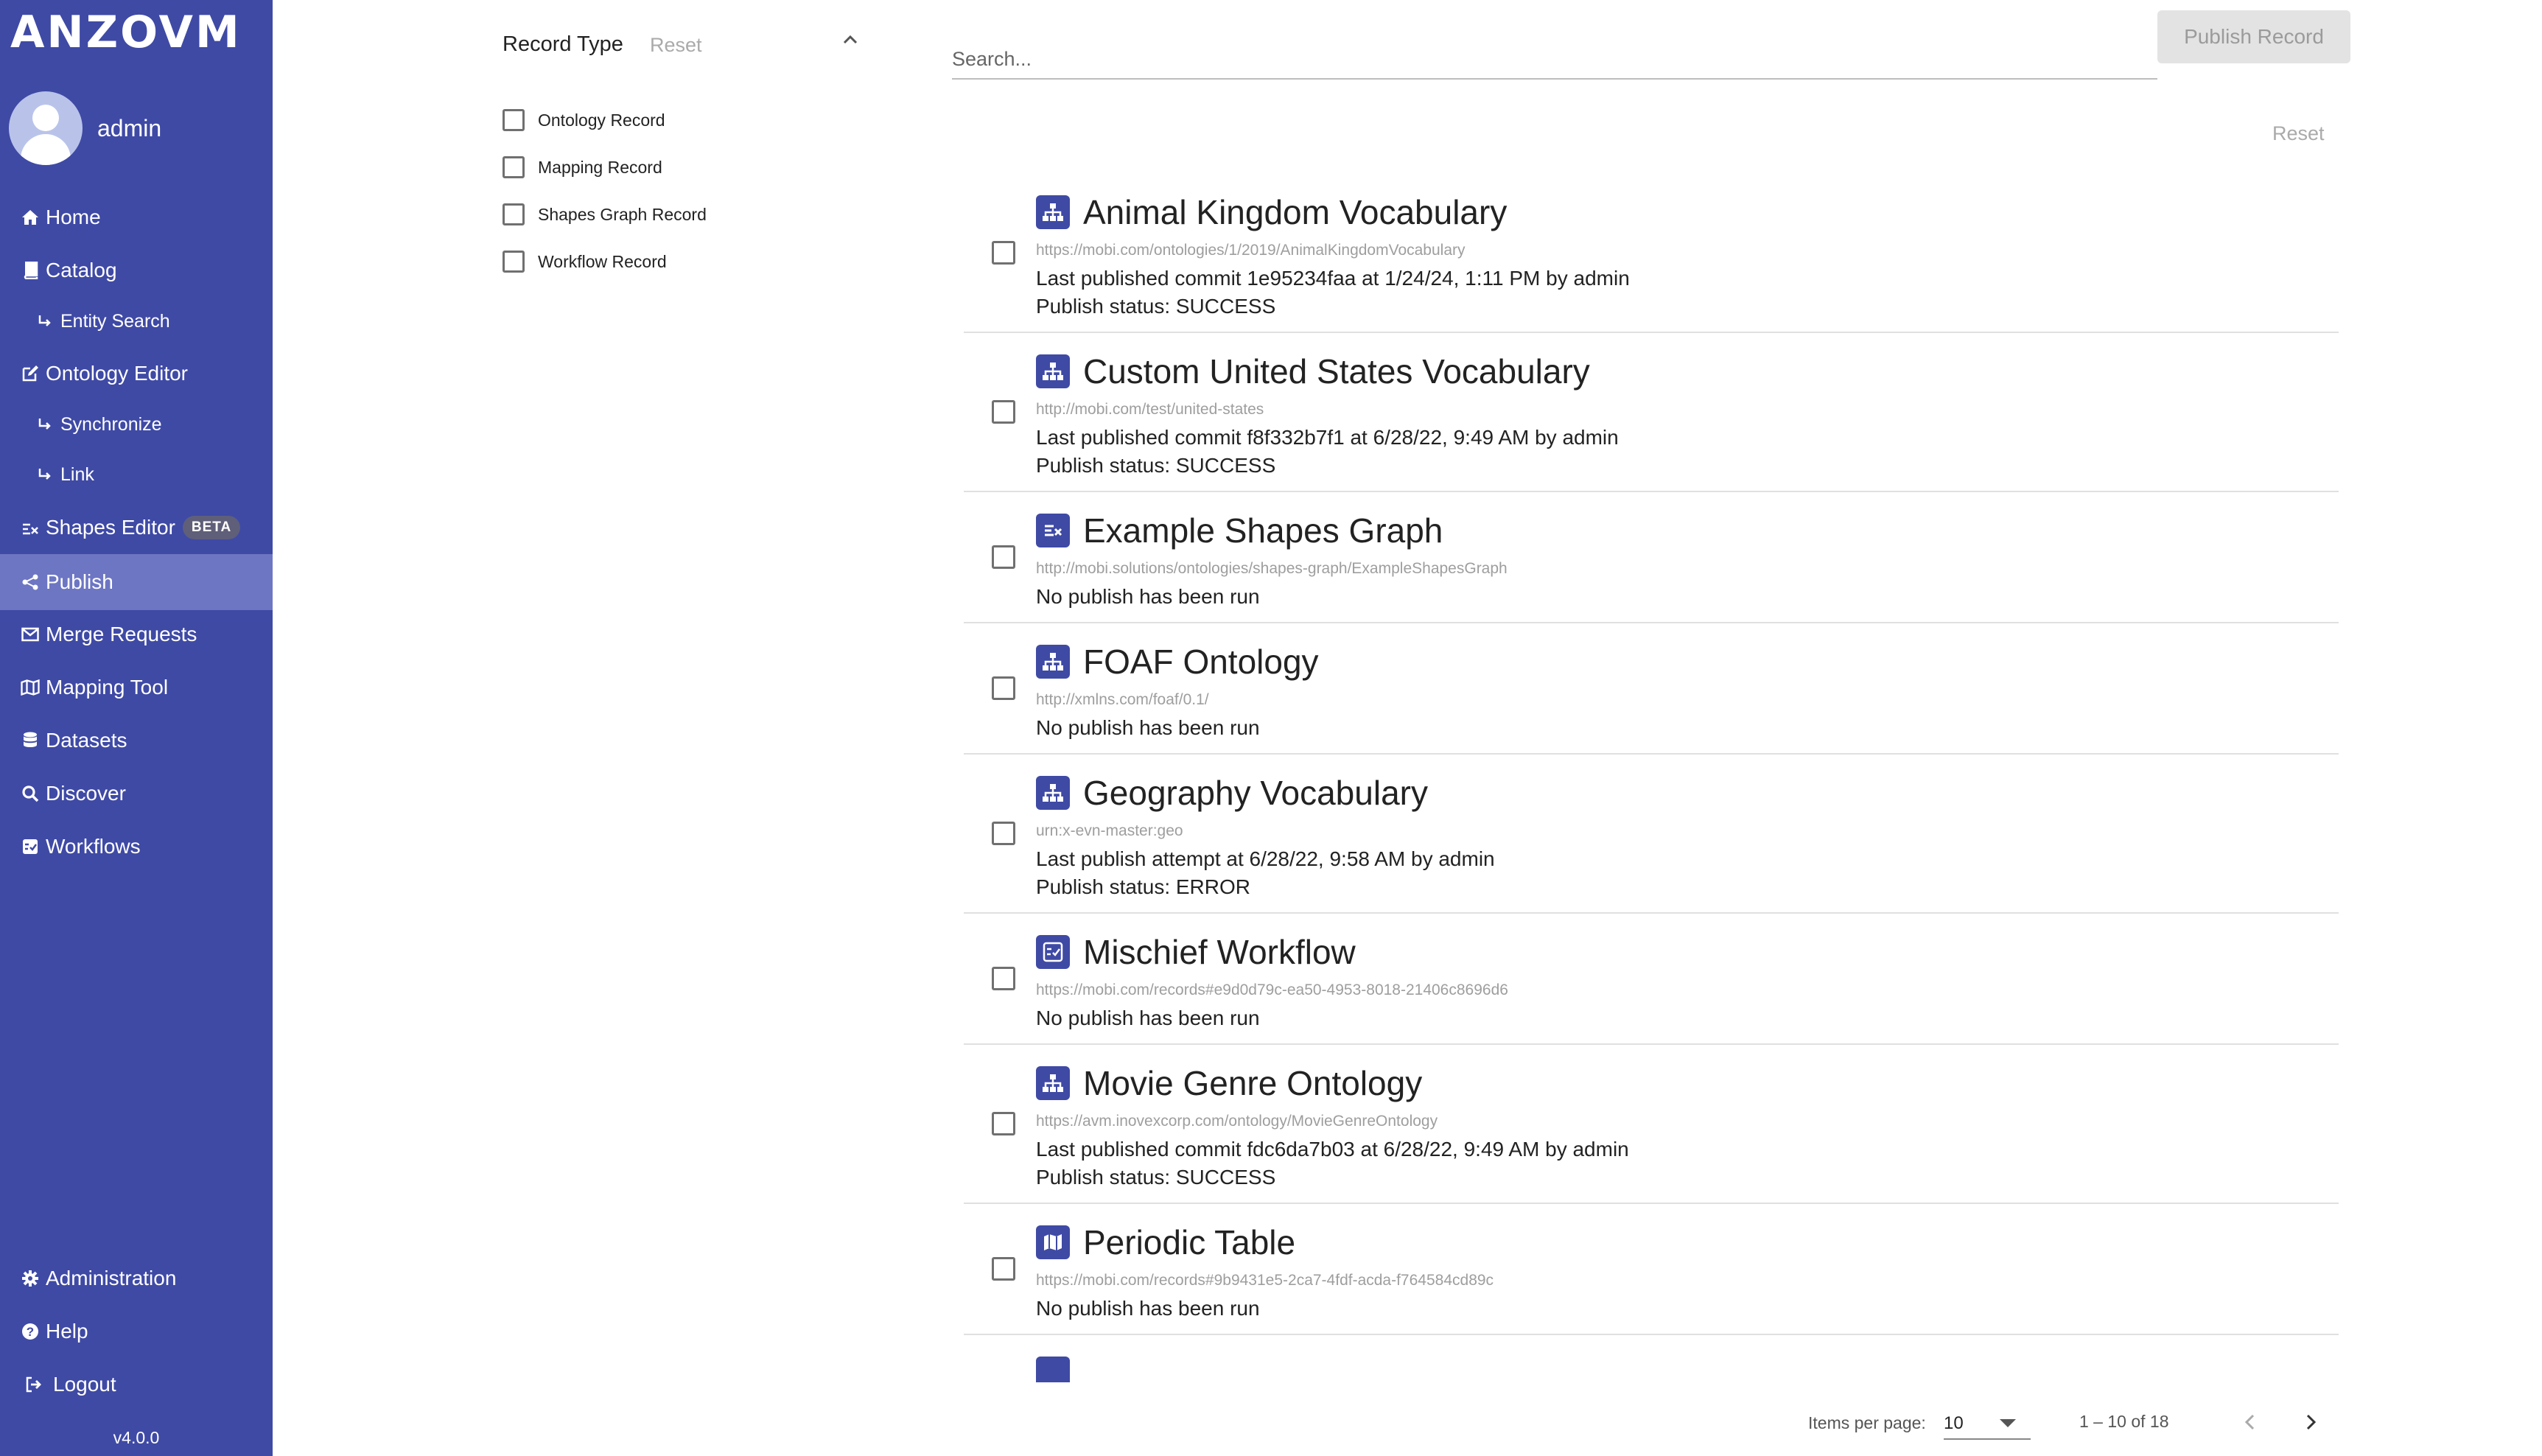  I want to click on nav-logout-label: Logout, so click(84, 1384).